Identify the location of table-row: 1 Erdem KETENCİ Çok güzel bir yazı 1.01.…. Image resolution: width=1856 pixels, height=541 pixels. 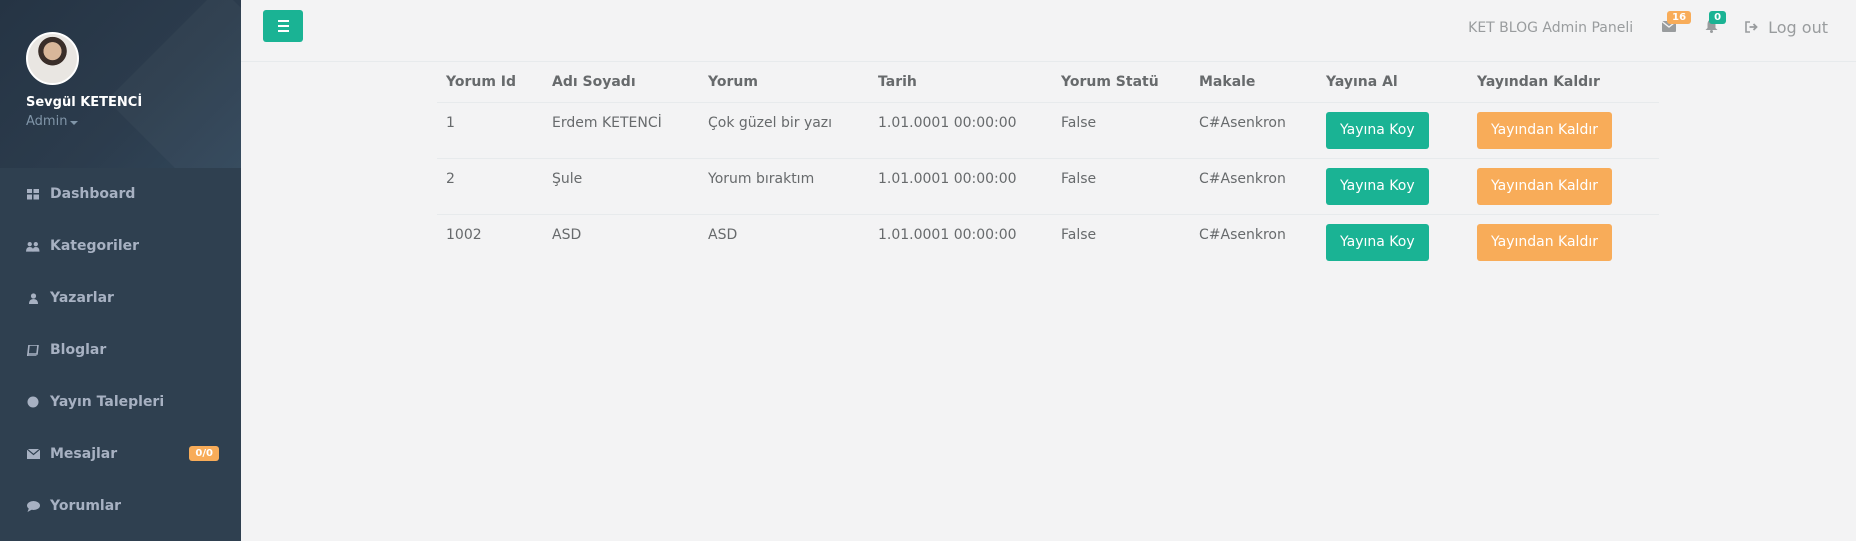
(1048, 130).